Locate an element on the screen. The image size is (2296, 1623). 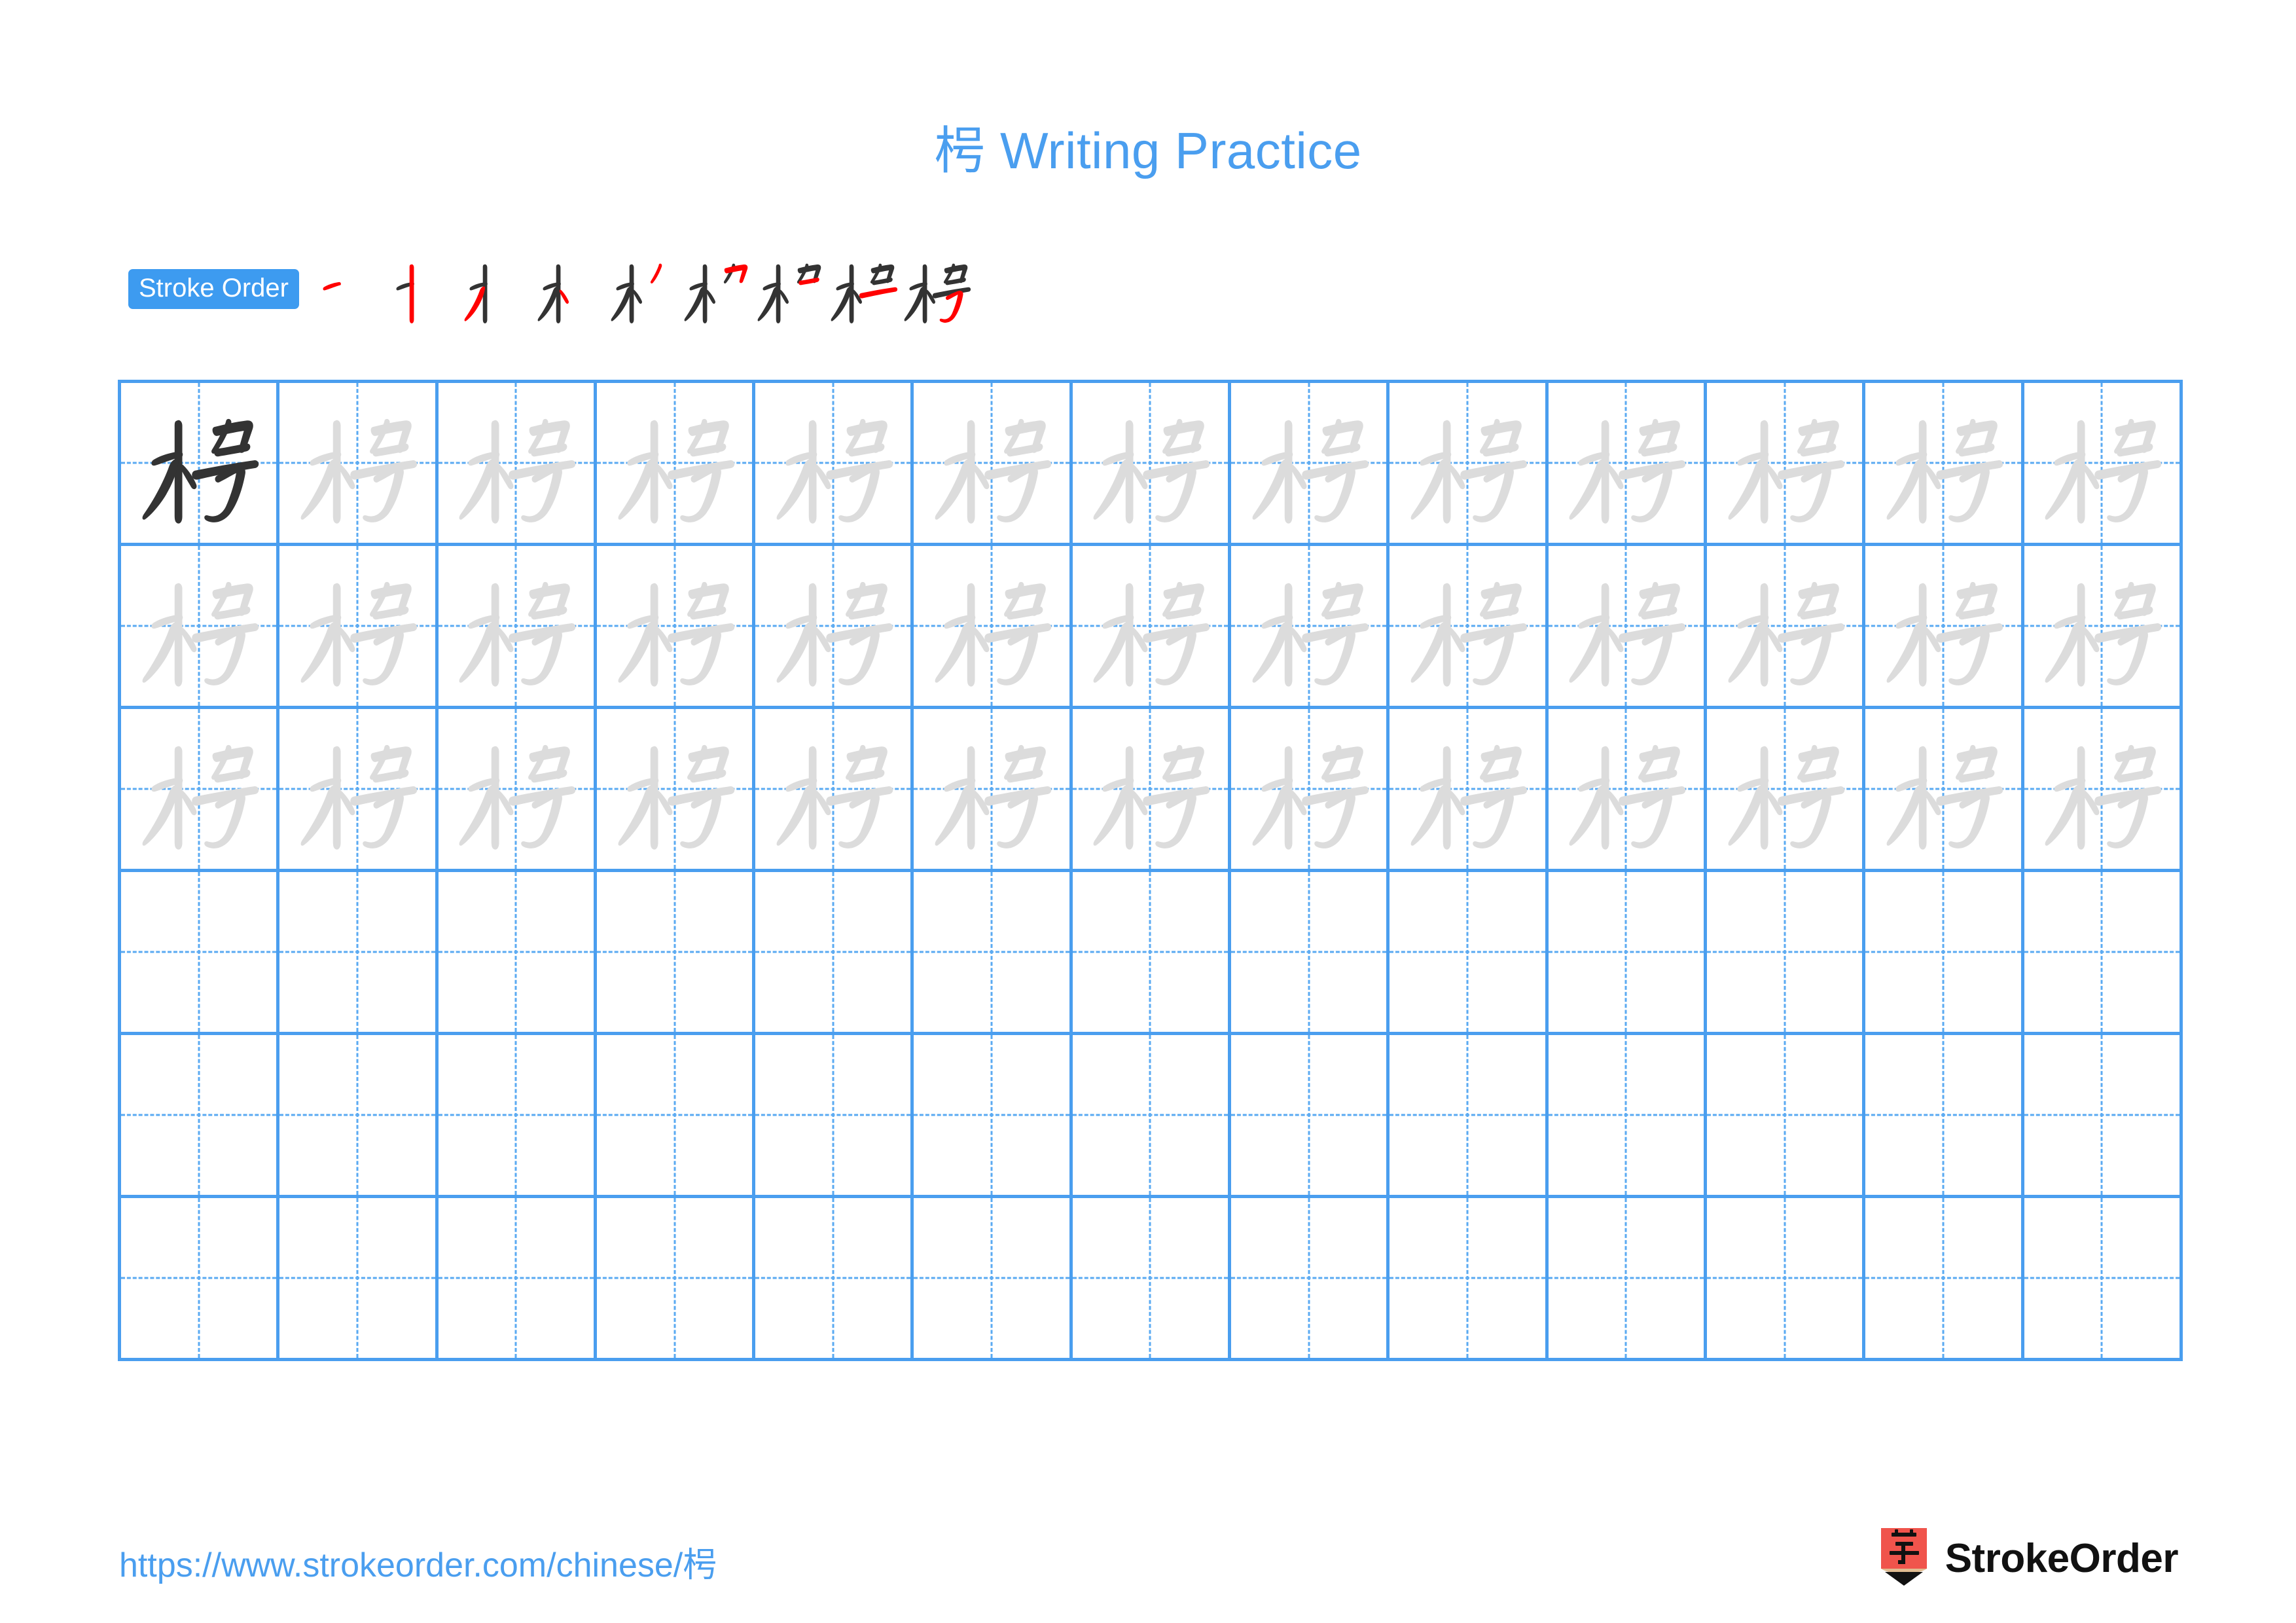
model-character is located at coordinates (198, 463).